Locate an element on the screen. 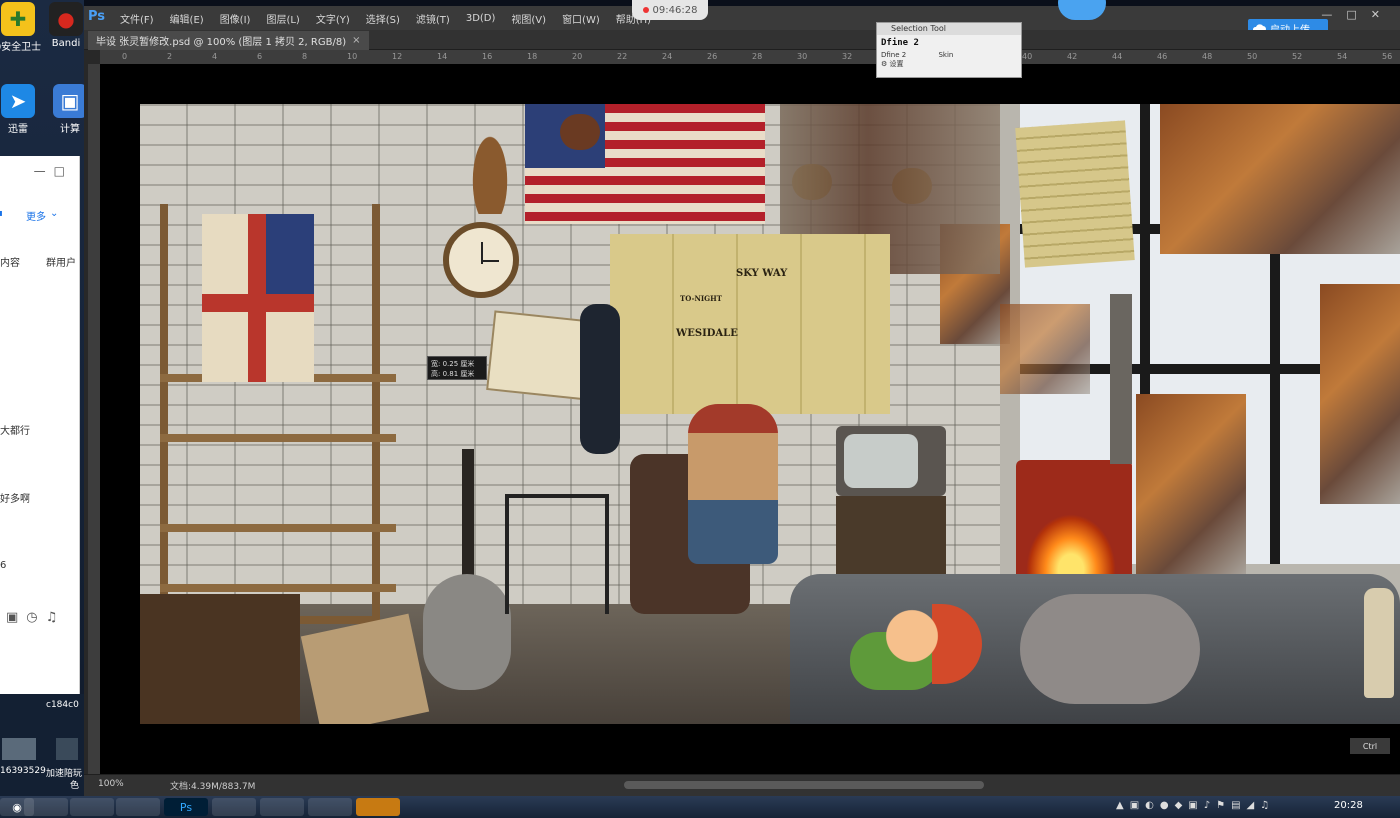  ruler-tick: 54 is located at coordinates (1342, 56).